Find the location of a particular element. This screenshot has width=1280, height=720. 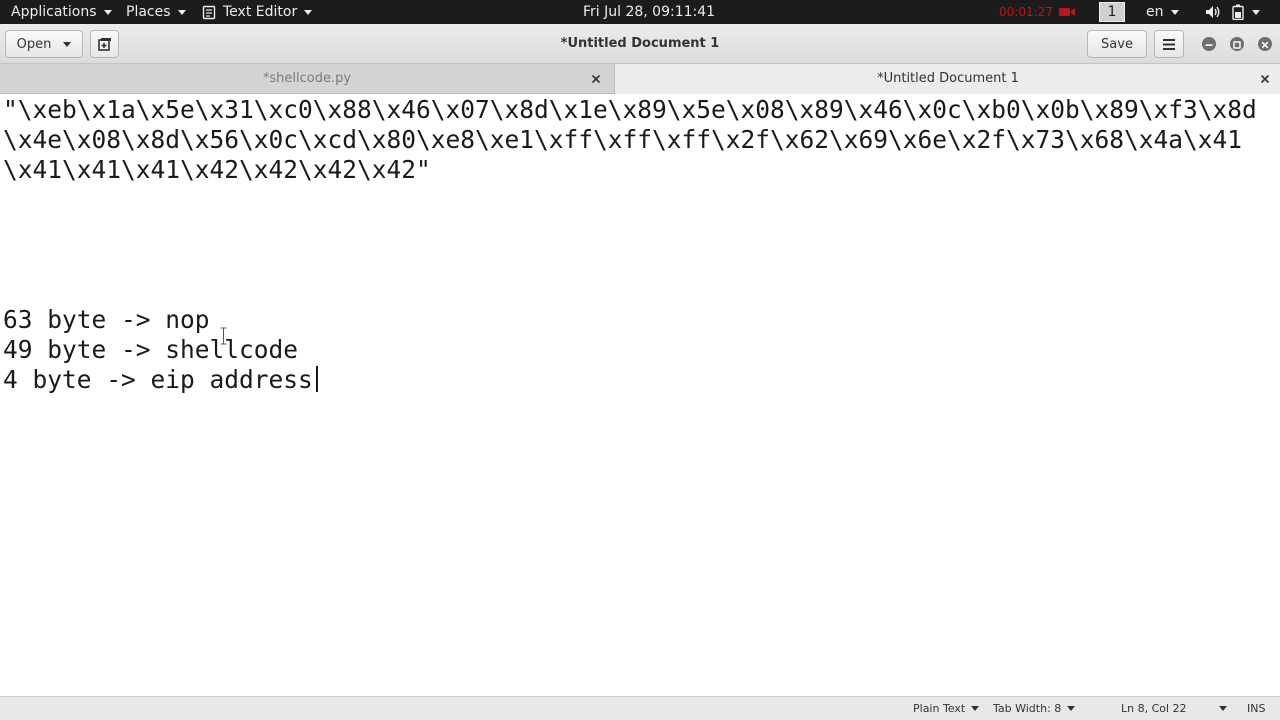

clock-label: Fri Jul 28, 09:11:41 is located at coordinates (649, 12).